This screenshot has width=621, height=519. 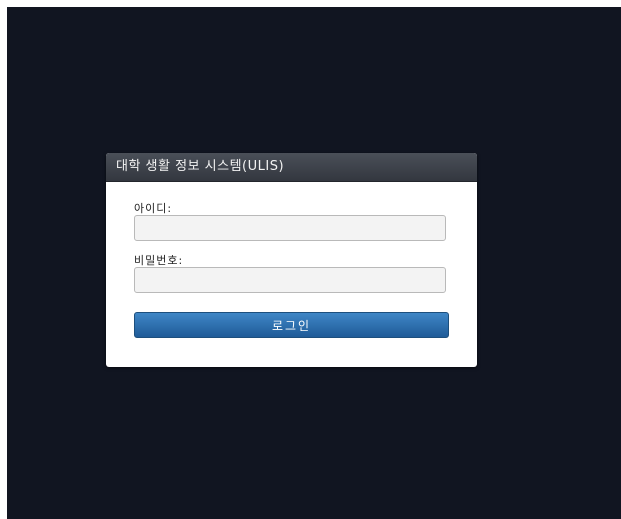 I want to click on id-input, so click(x=290, y=228).